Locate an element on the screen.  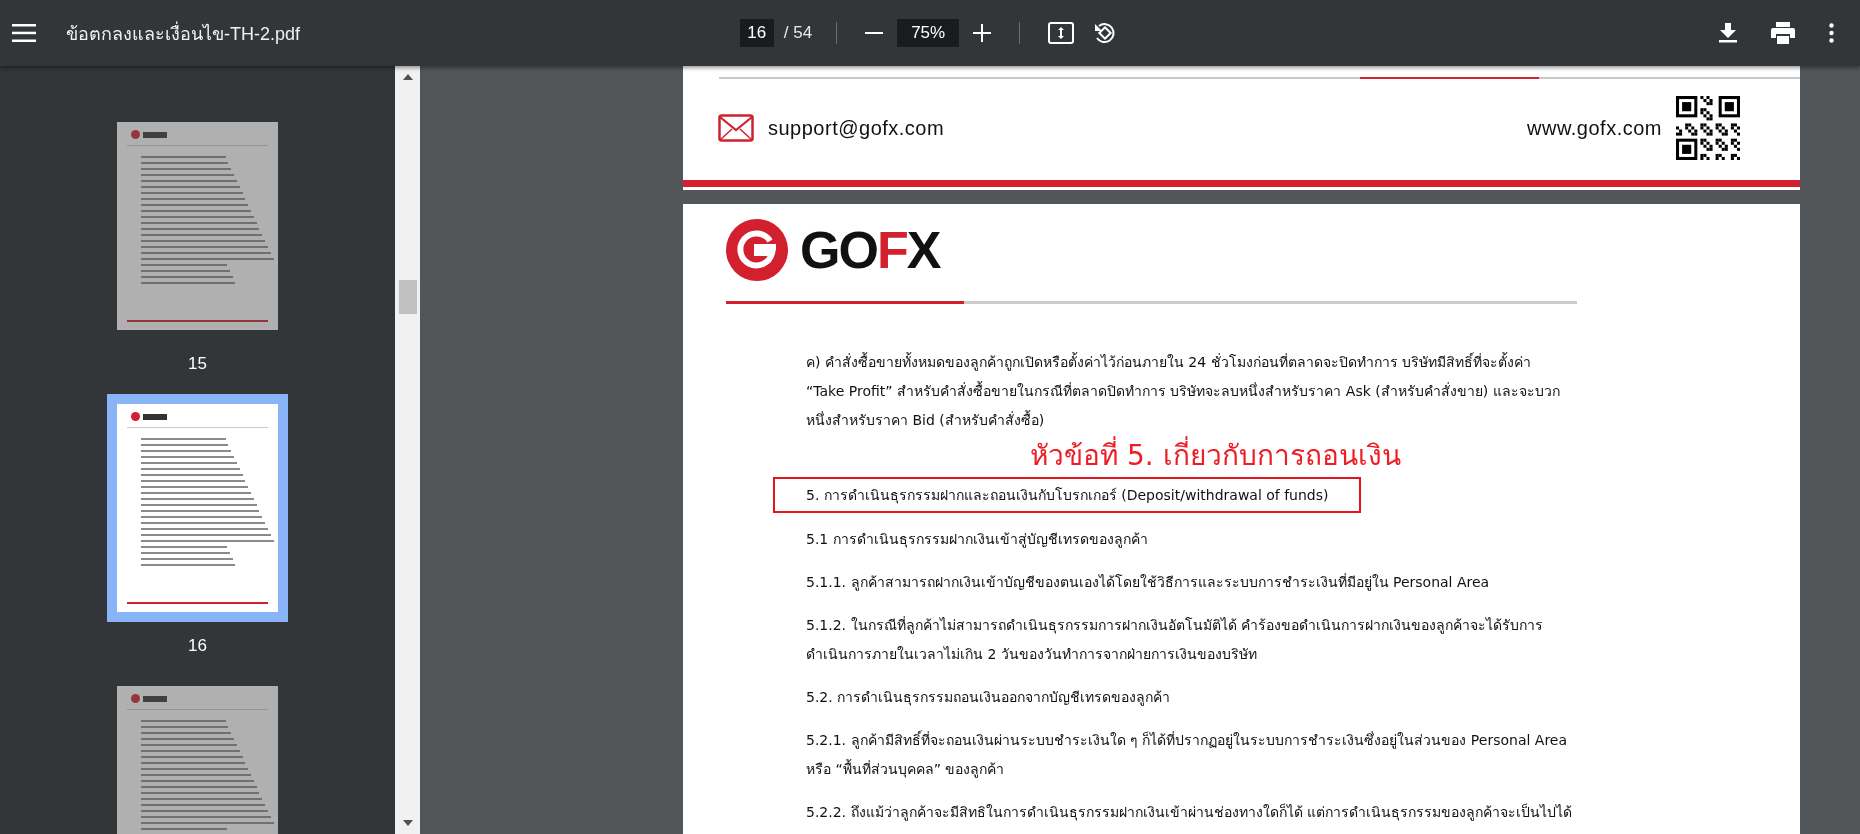
scrollbar is located at coordinates (407, 450).